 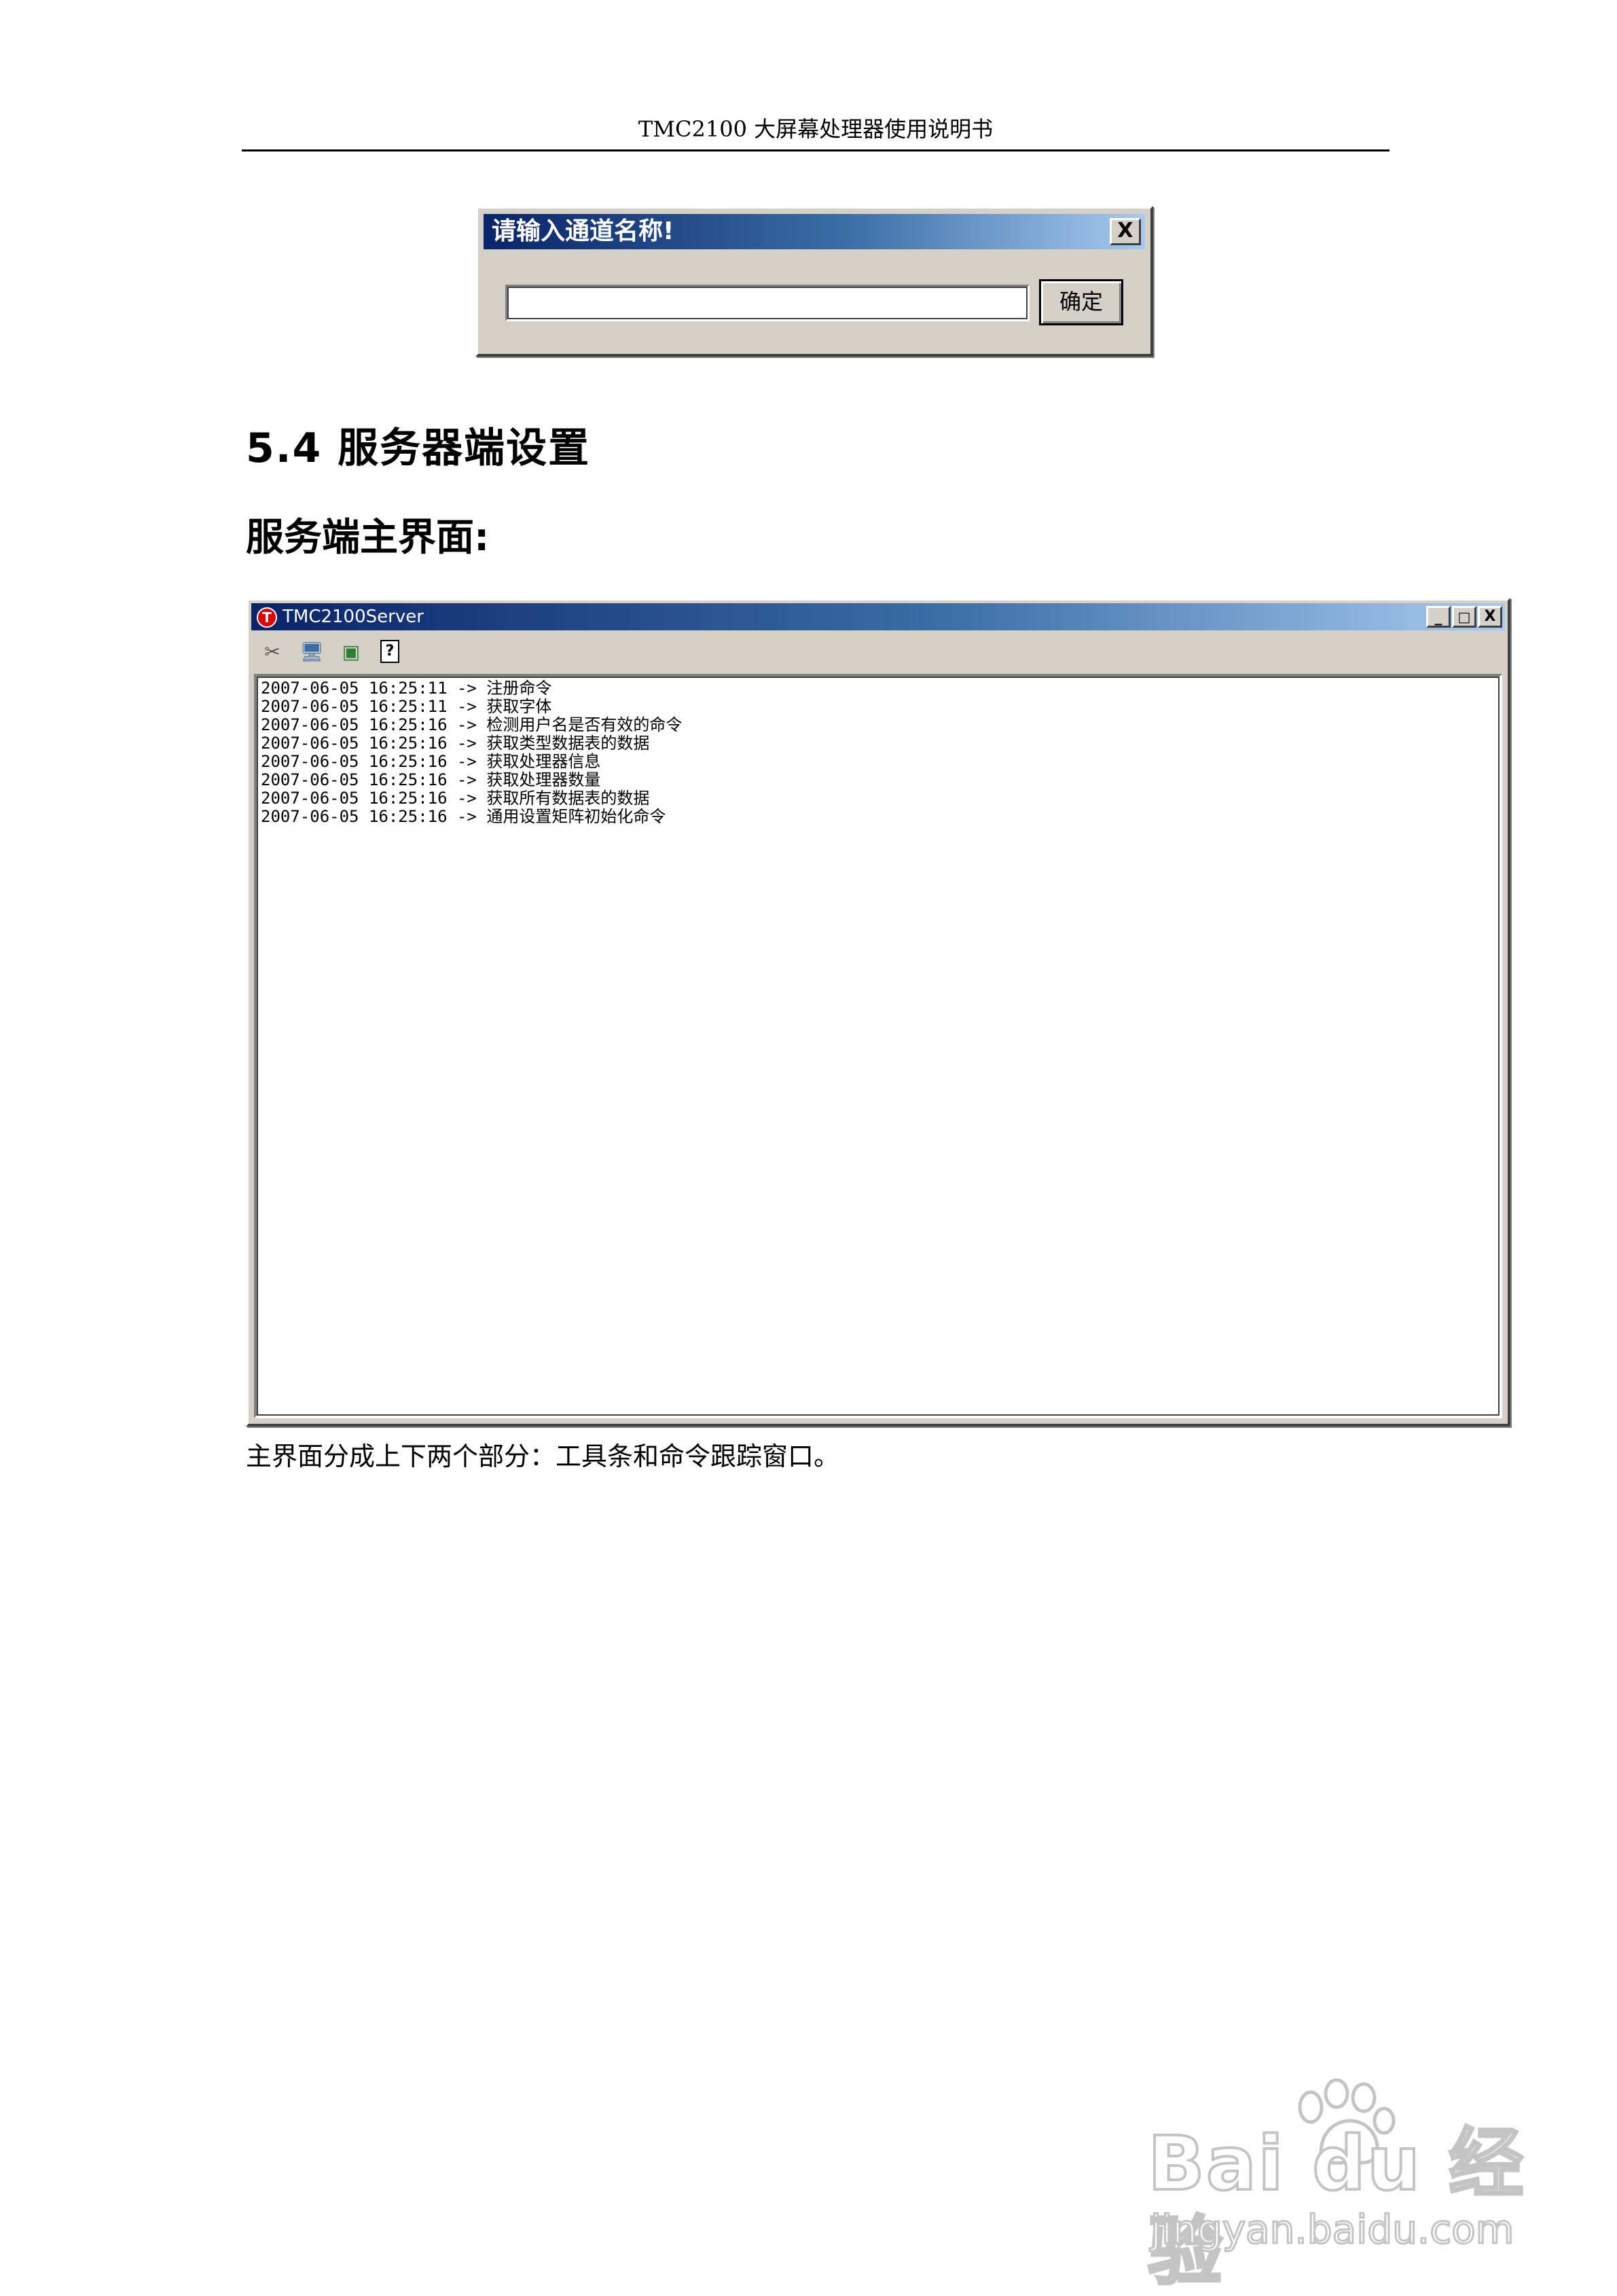 What do you see at coordinates (406, 688) in the screenshot?
I see `log-line: 2007-06-05 16:25:11 -> 注册命令` at bounding box center [406, 688].